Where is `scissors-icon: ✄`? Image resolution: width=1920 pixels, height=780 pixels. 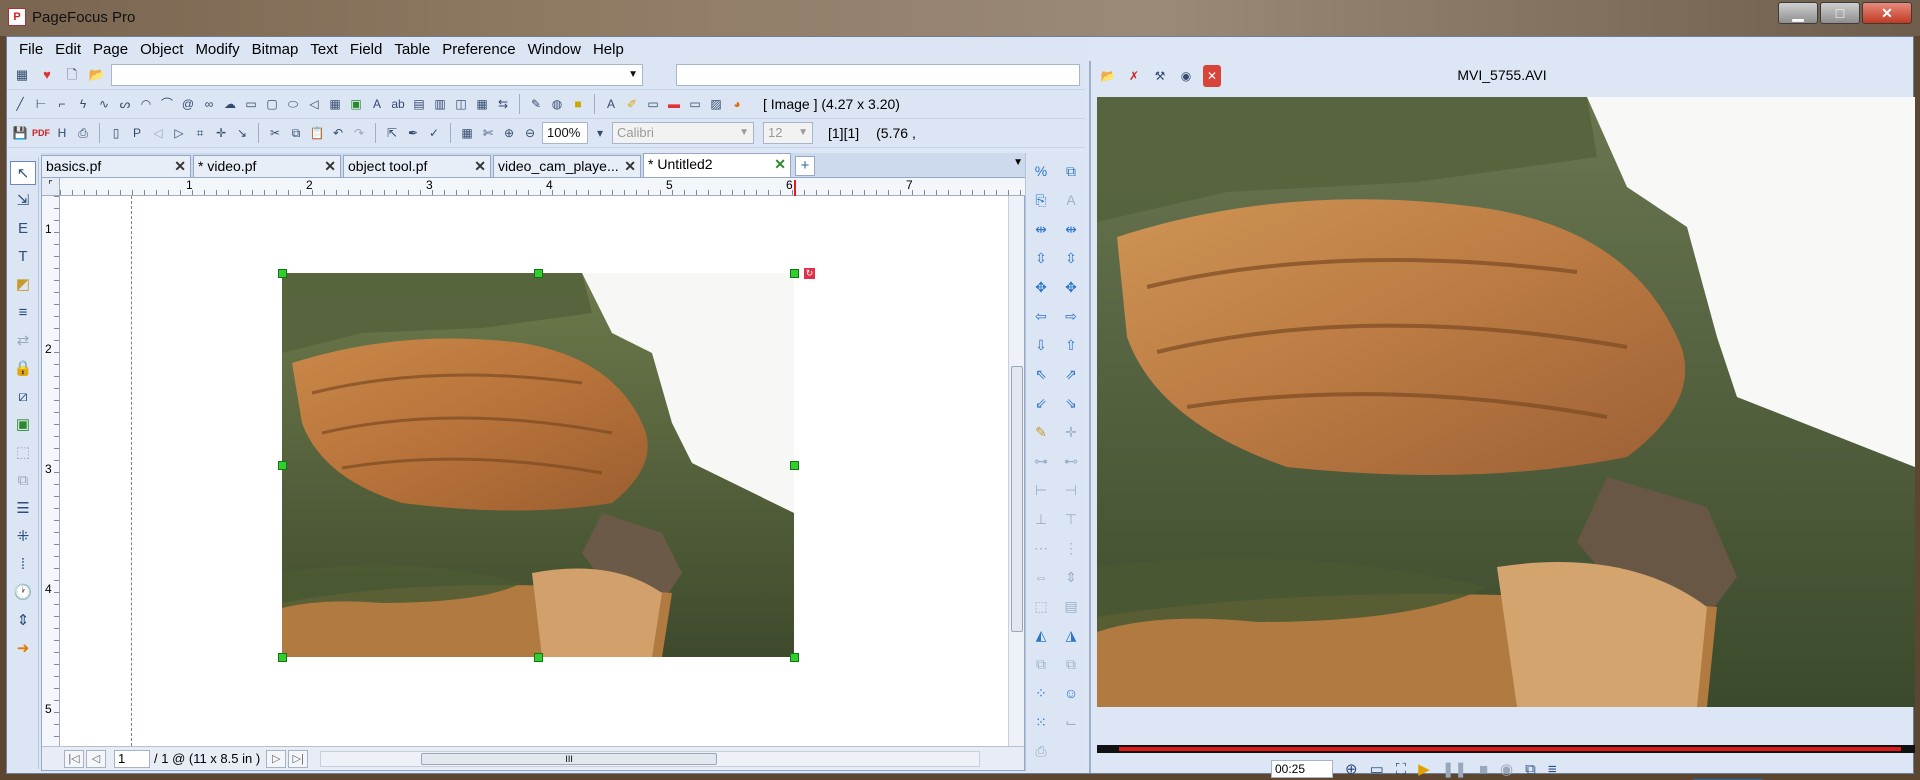 scissors-icon: ✄ is located at coordinates (488, 133).